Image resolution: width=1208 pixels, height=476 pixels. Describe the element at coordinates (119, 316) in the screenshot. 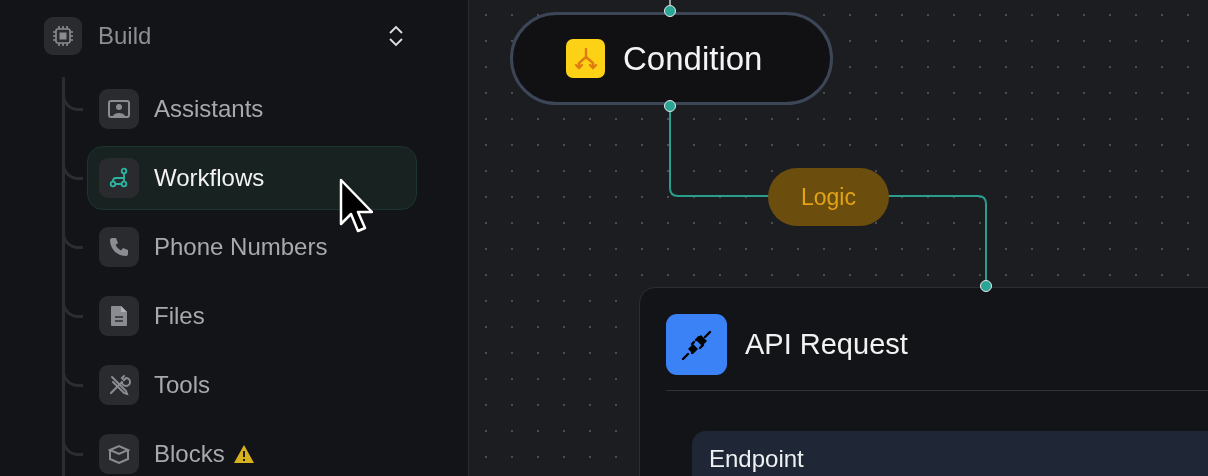

I see `document-icon` at that location.